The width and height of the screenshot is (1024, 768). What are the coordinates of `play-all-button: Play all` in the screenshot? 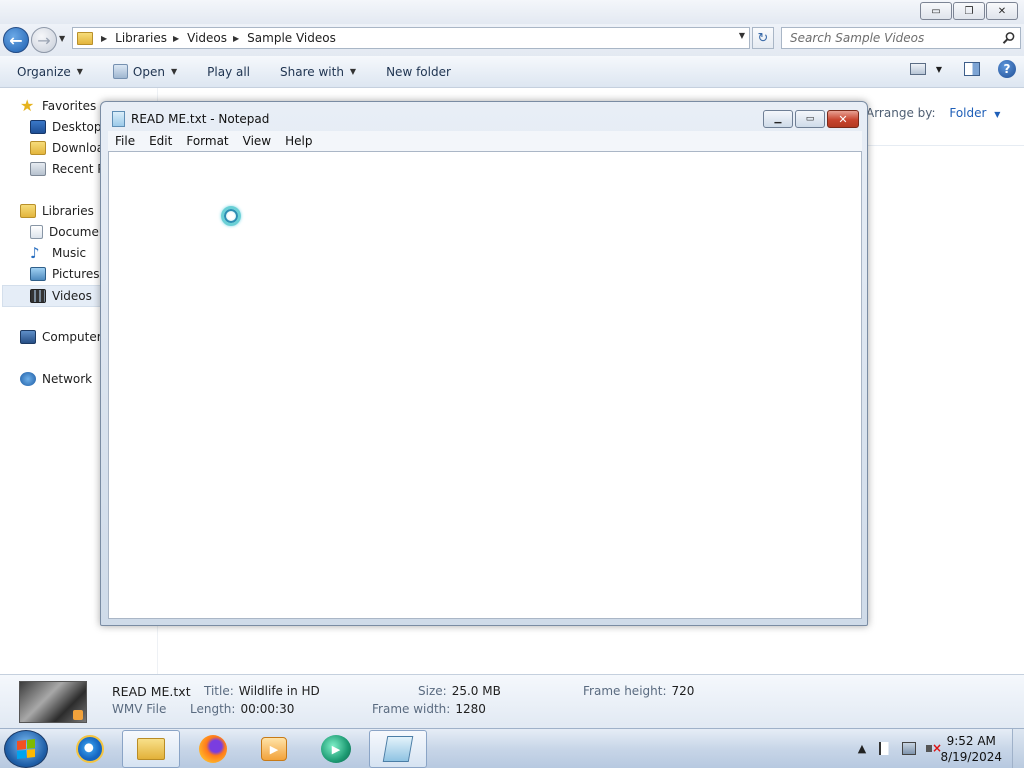 It's located at (228, 72).